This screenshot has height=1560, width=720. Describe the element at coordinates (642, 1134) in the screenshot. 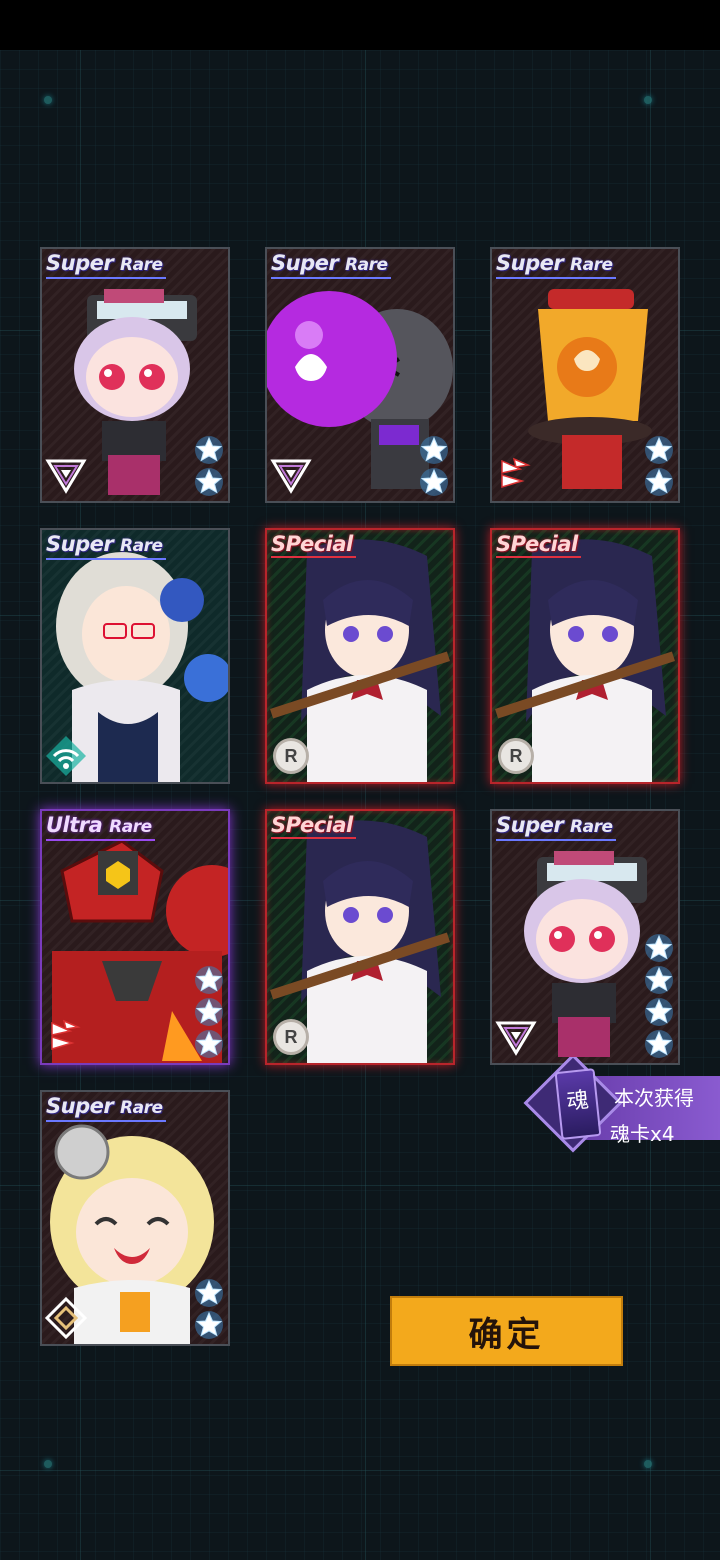

I see `gain-count: 魂卡x4` at that location.